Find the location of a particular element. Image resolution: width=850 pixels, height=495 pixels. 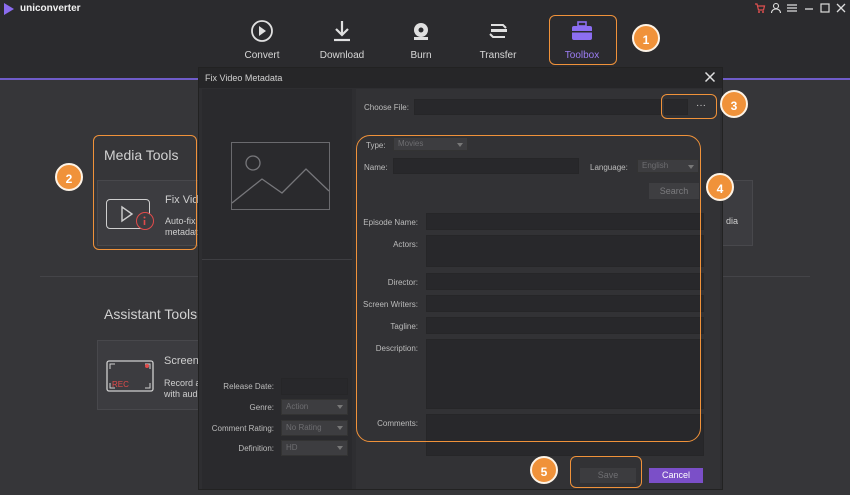

disc-icon is located at coordinates (421, 31).